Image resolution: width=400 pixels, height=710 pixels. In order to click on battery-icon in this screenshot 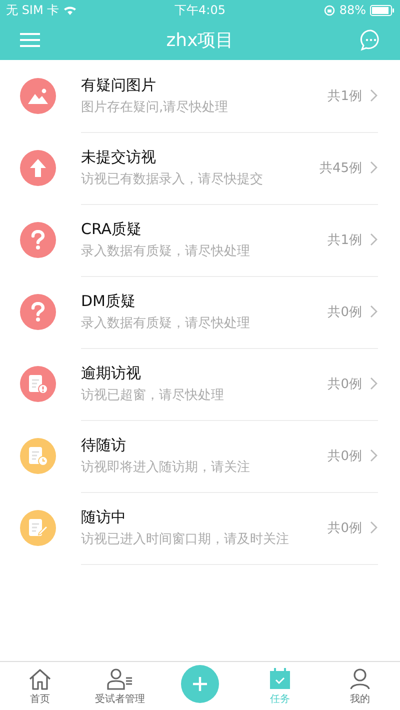, I will do `click(382, 10)`.